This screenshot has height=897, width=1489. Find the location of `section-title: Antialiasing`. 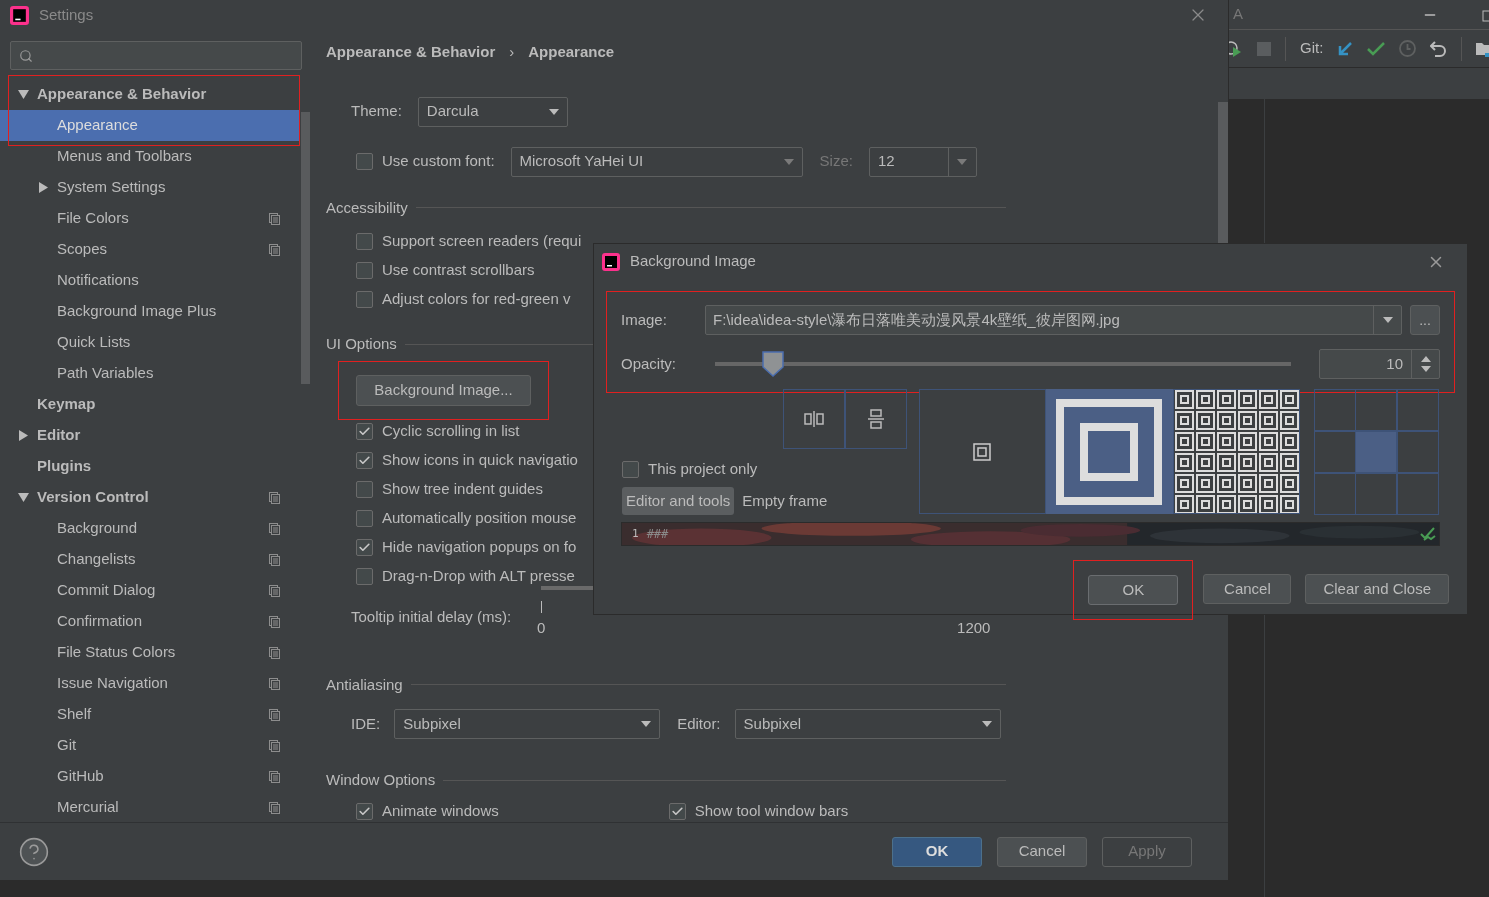

section-title: Antialiasing is located at coordinates (364, 684).